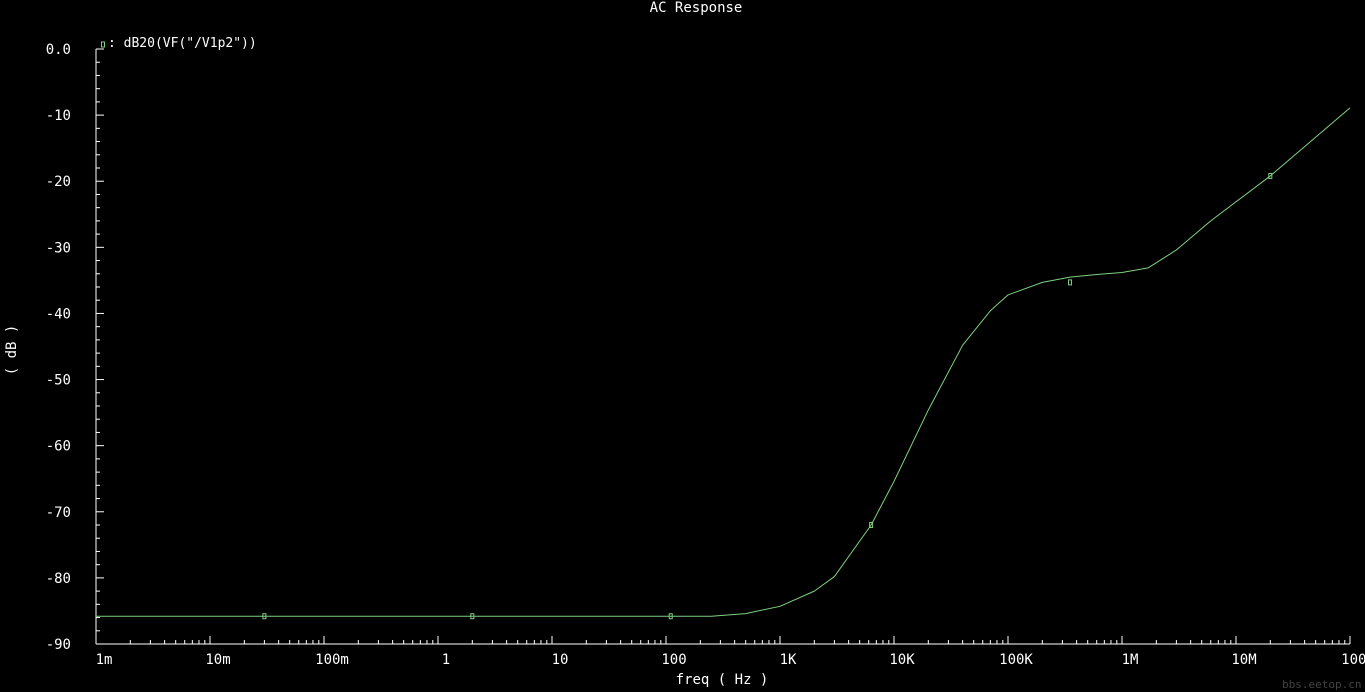 This screenshot has height=692, width=1365. Describe the element at coordinates (332, 660) in the screenshot. I see `x-tick-label: 100m` at that location.